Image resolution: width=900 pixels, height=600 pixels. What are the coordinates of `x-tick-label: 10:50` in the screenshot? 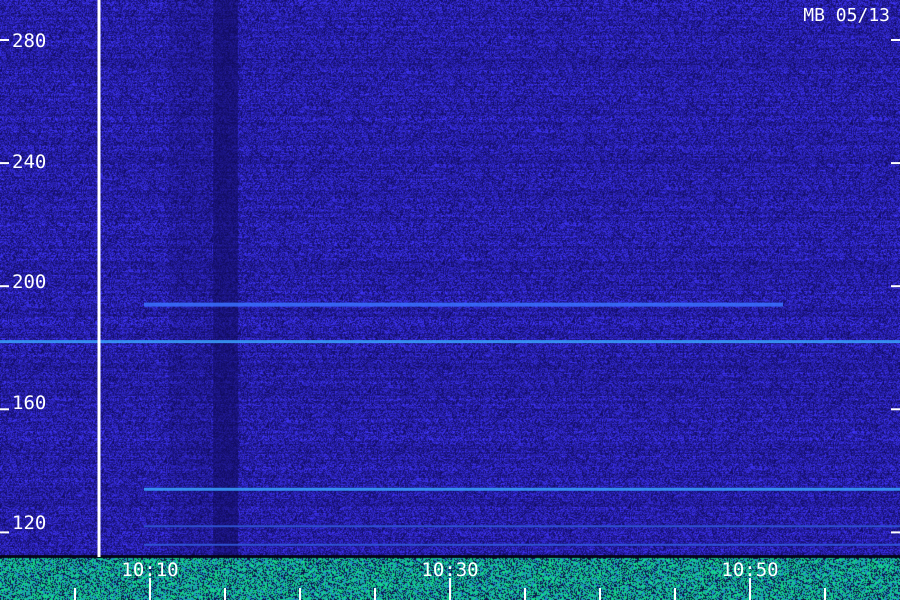 It's located at (750, 570).